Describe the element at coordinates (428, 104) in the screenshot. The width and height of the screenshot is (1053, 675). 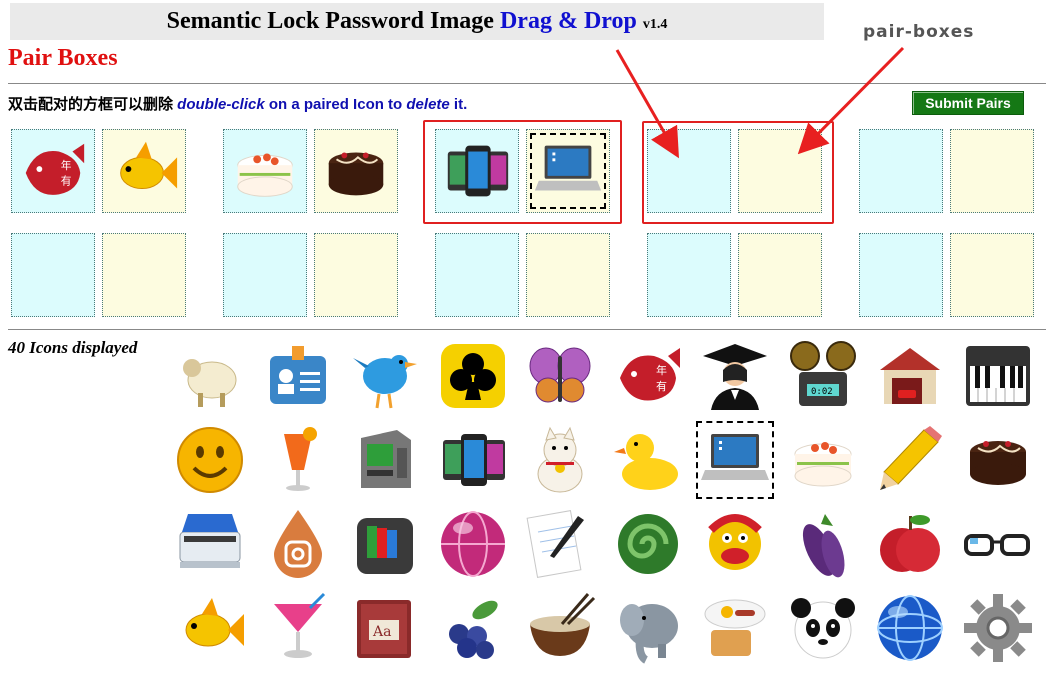
I see `instructions-delete: delete` at that location.